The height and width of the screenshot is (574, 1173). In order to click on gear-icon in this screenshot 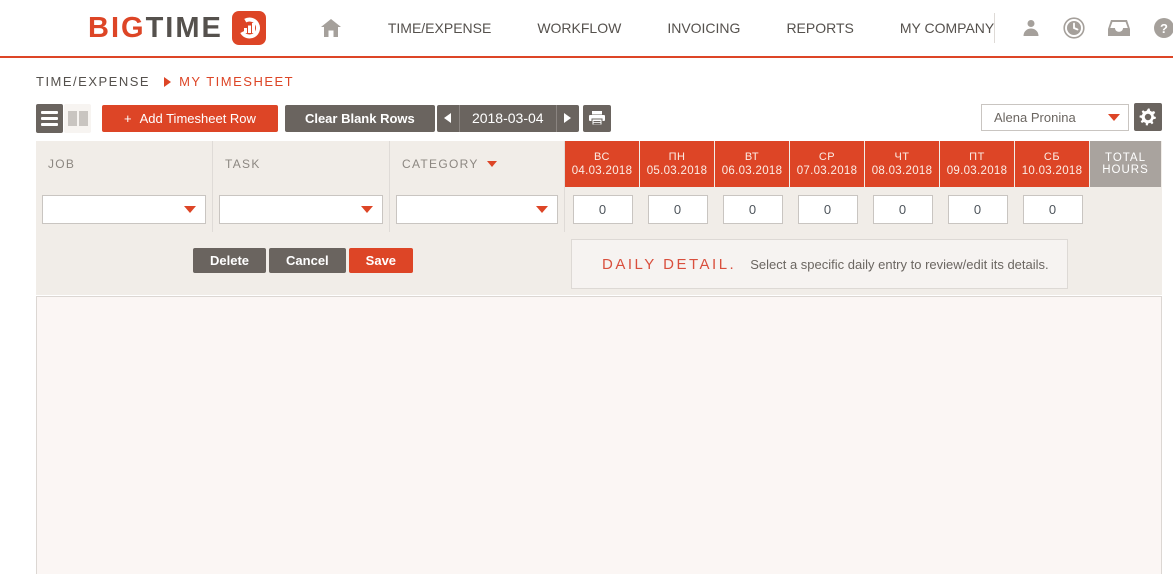, I will do `click(1147, 117)`.